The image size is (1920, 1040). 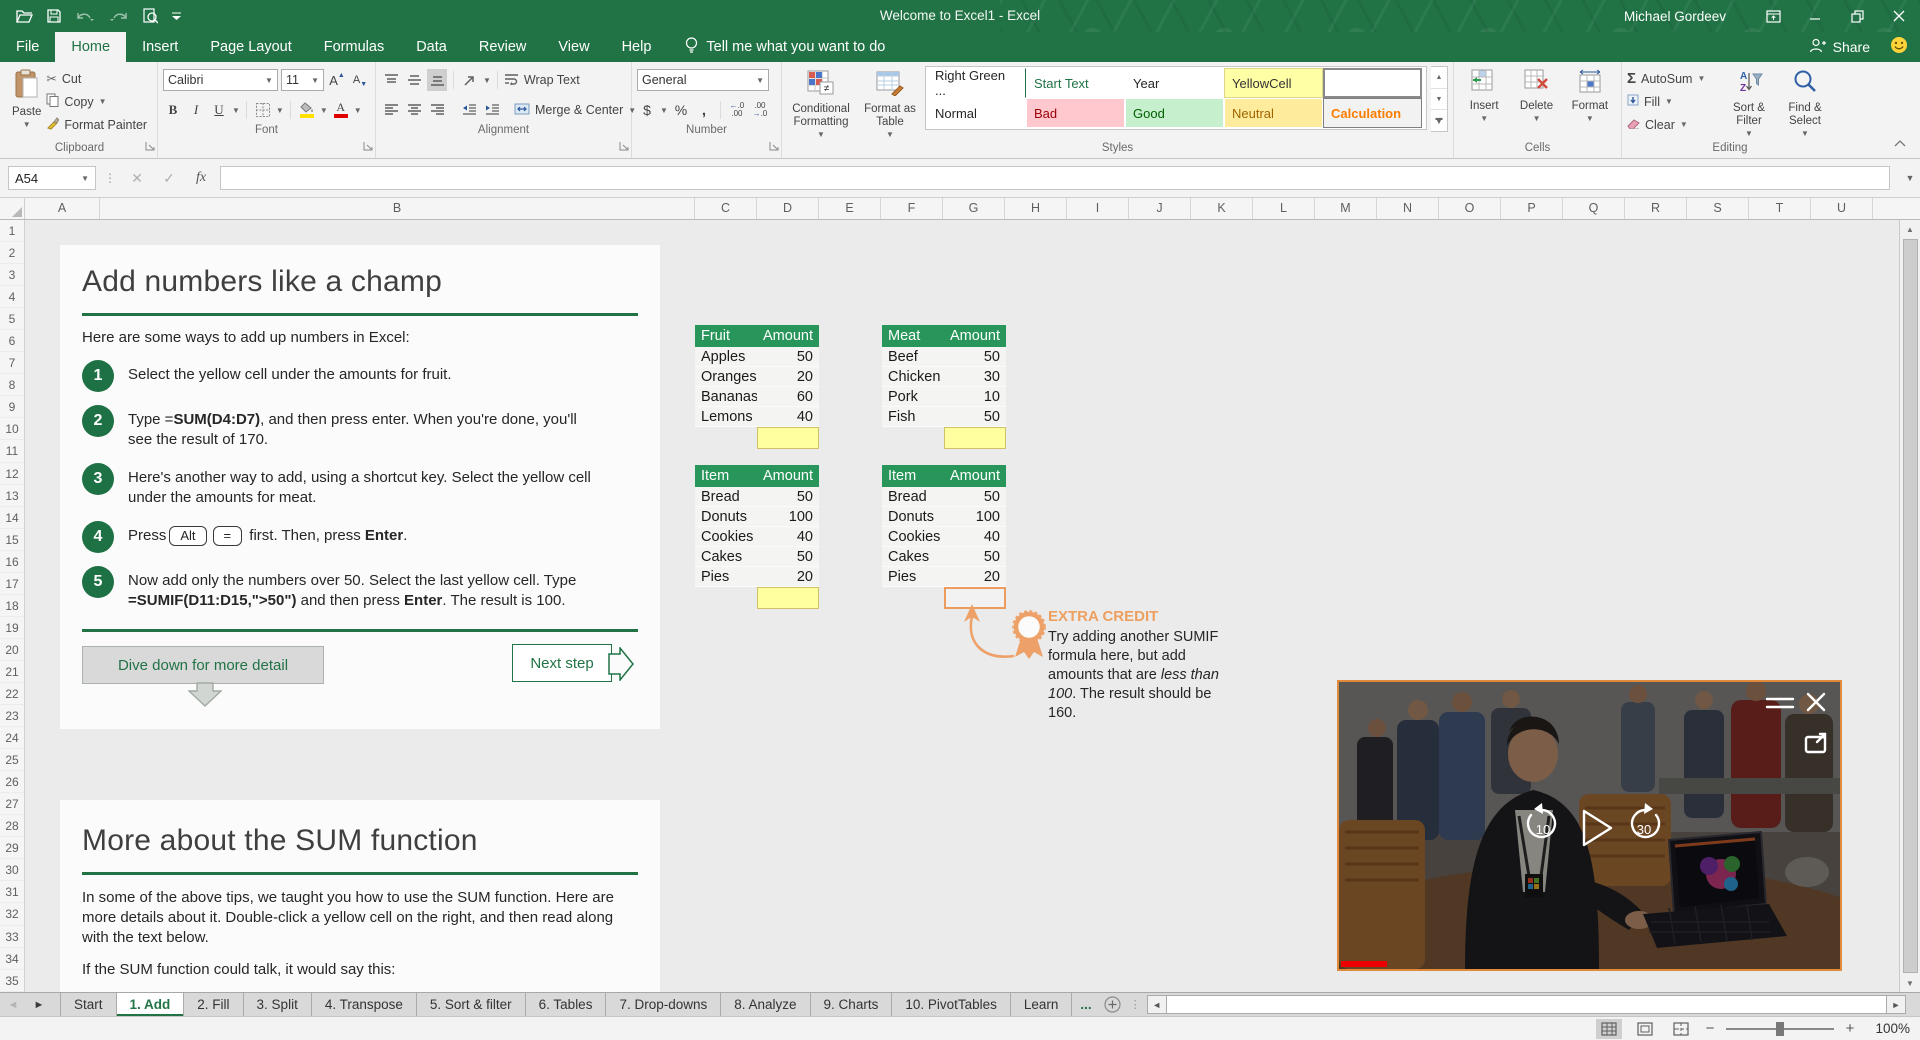 What do you see at coordinates (726, 377) in the screenshot?
I see `cell-oranges: Oranges` at bounding box center [726, 377].